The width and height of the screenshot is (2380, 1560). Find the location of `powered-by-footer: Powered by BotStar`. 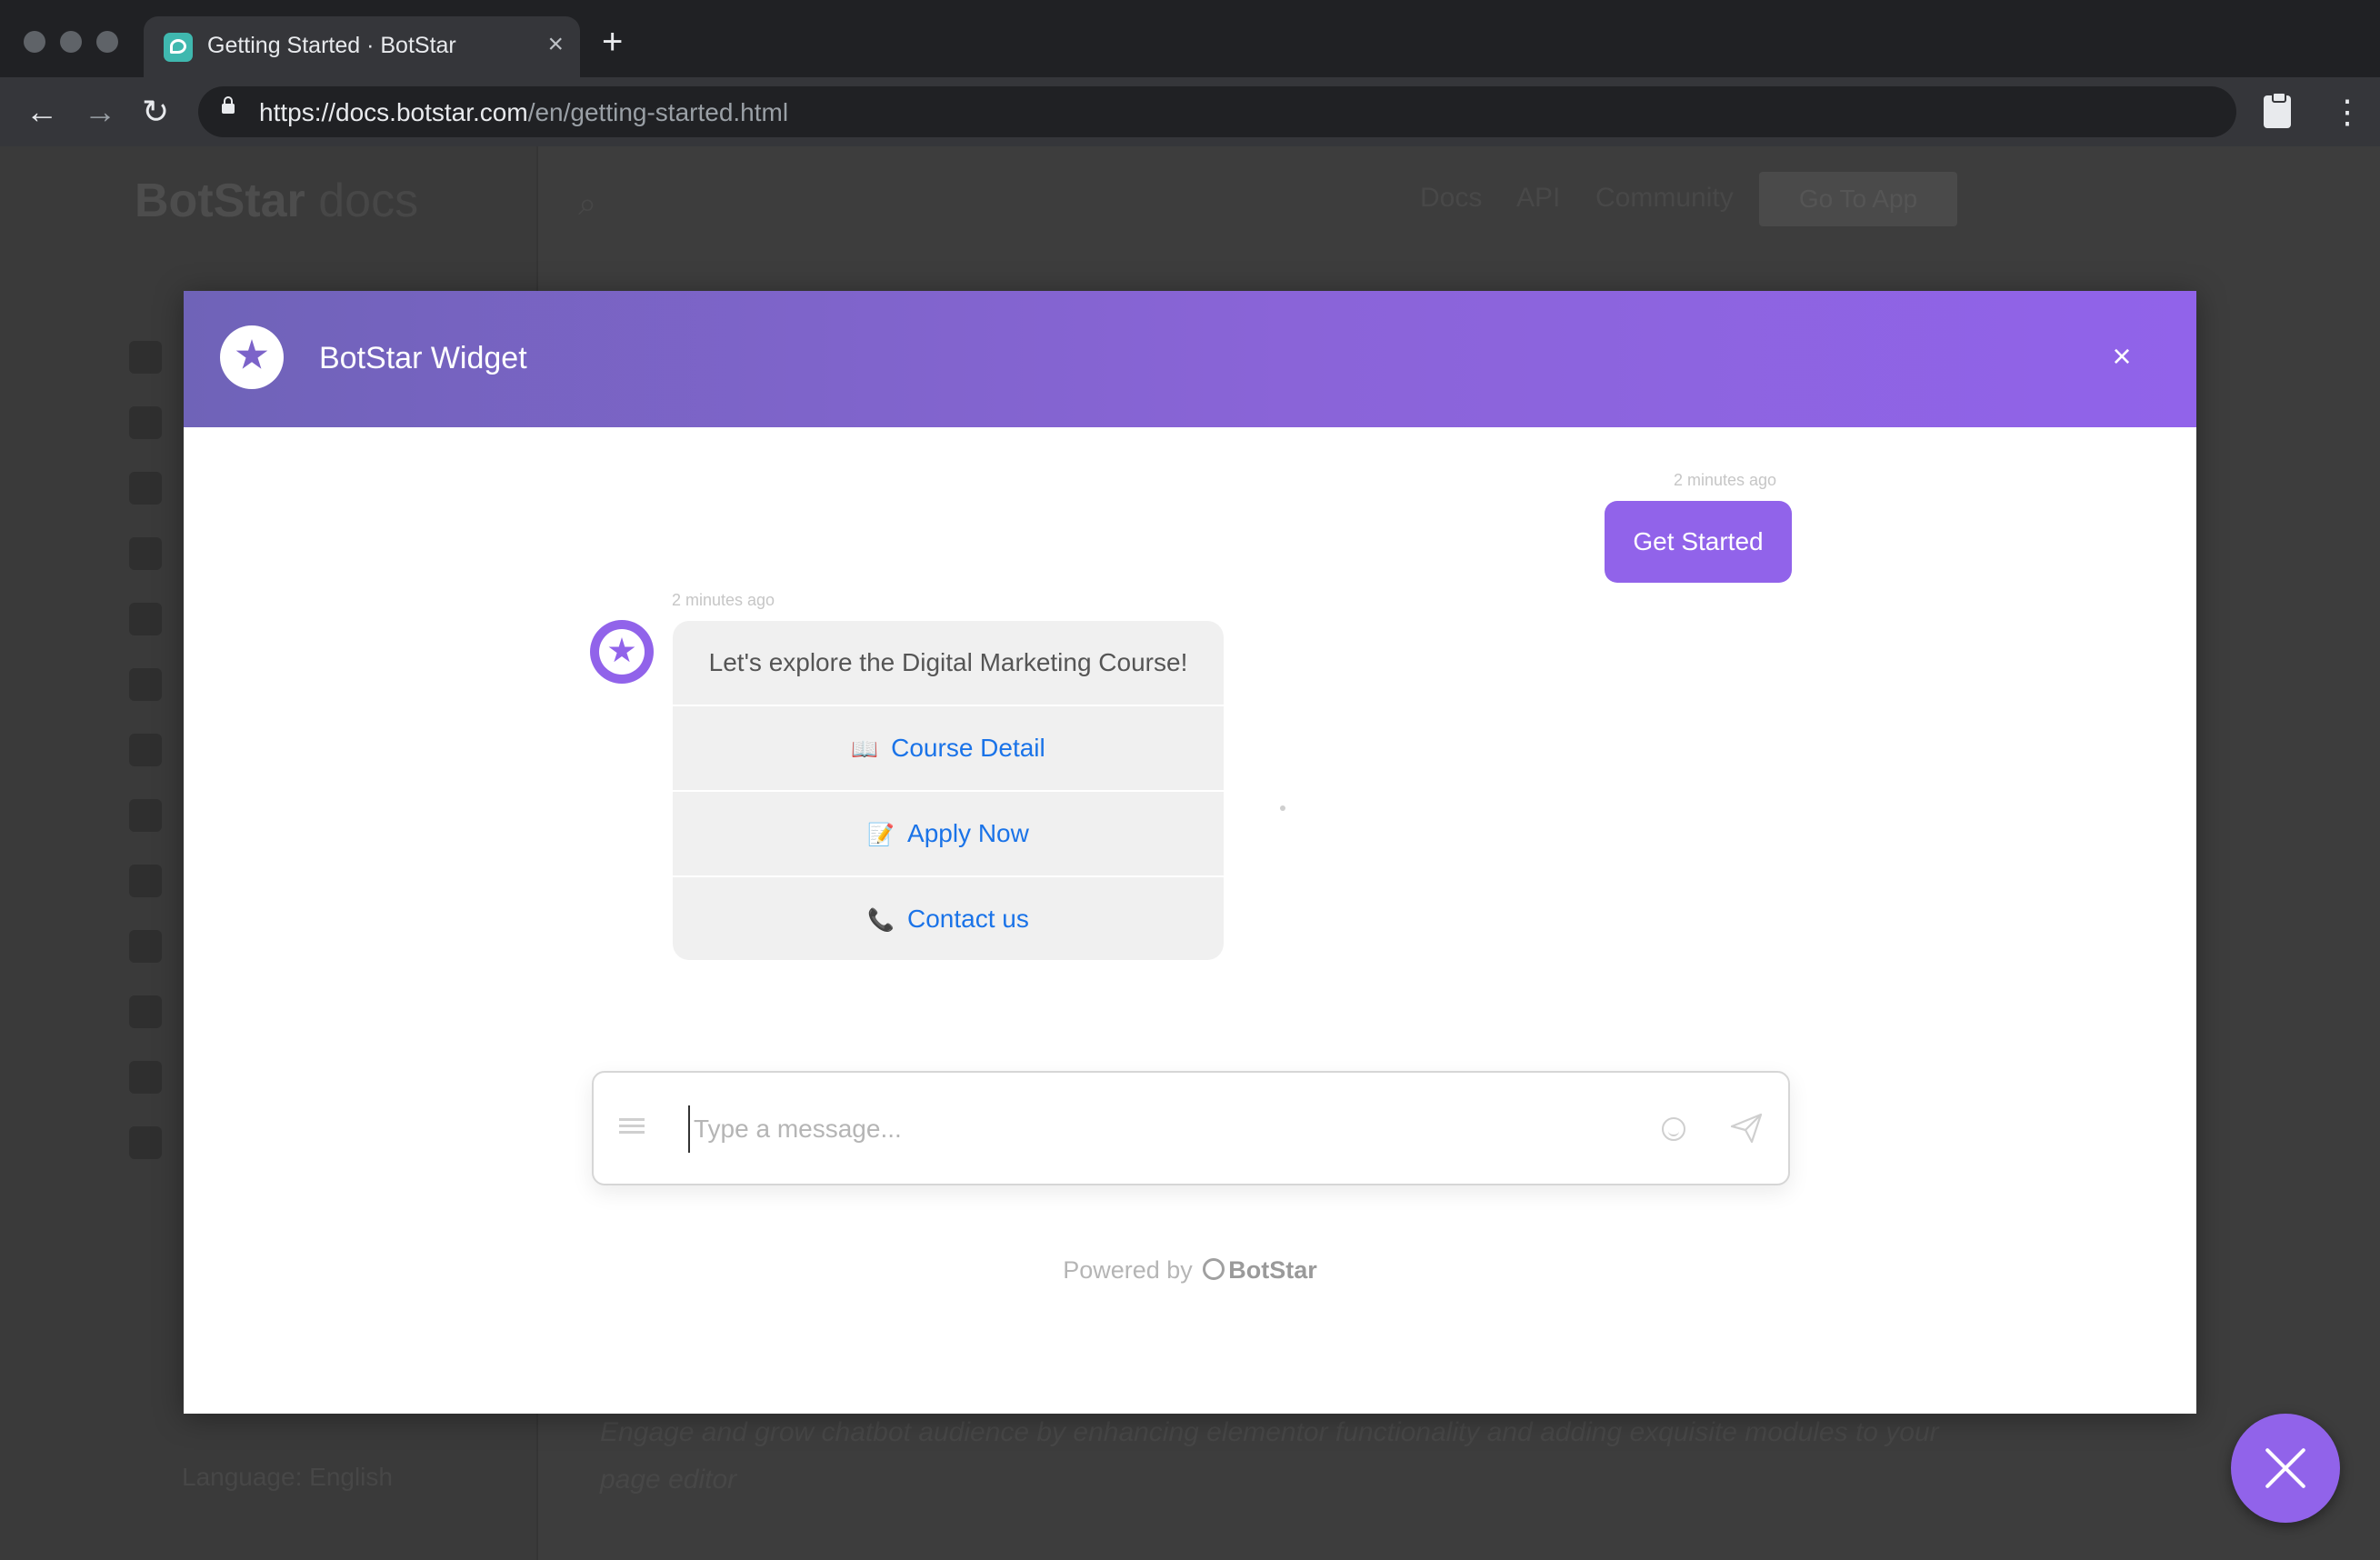

powered-by-footer: Powered by BotStar is located at coordinates (1190, 1271).